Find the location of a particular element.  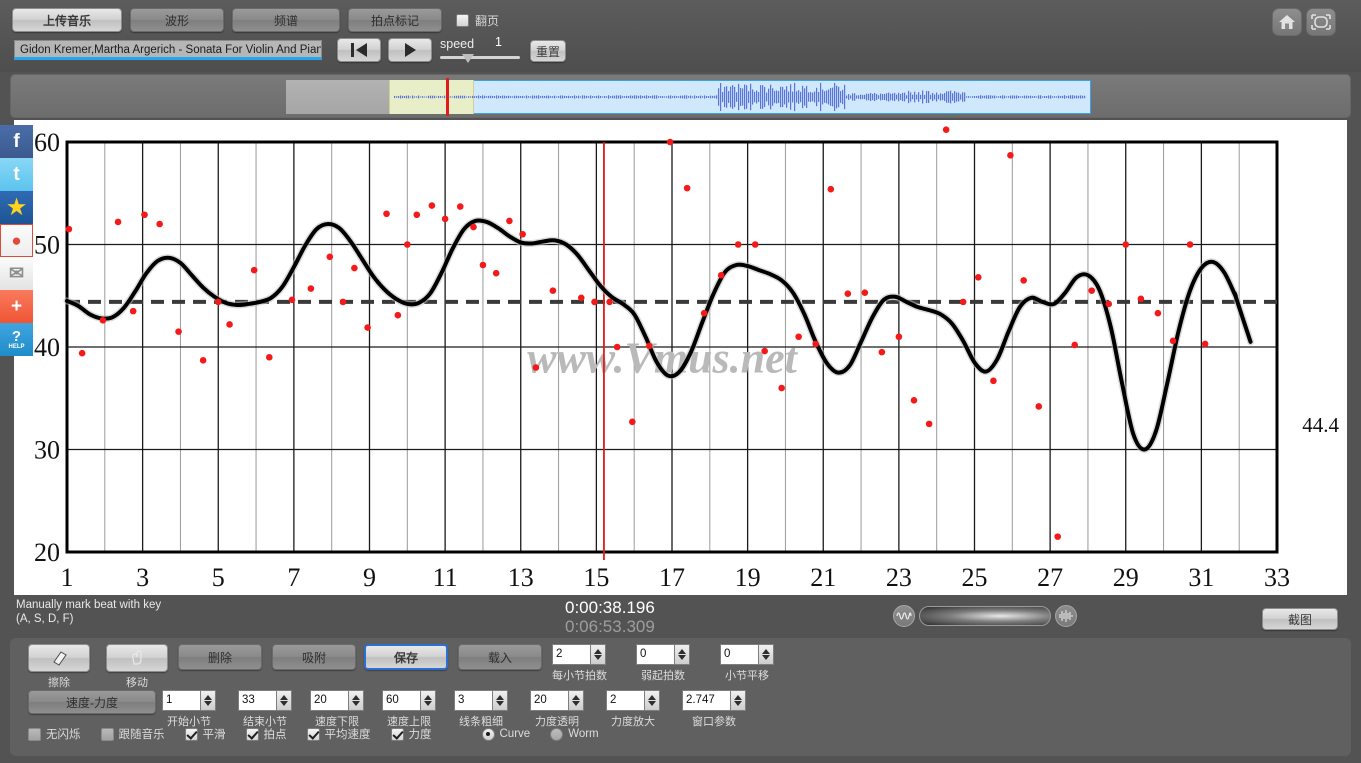

start-bar-spinner: 1 is located at coordinates (189, 700).